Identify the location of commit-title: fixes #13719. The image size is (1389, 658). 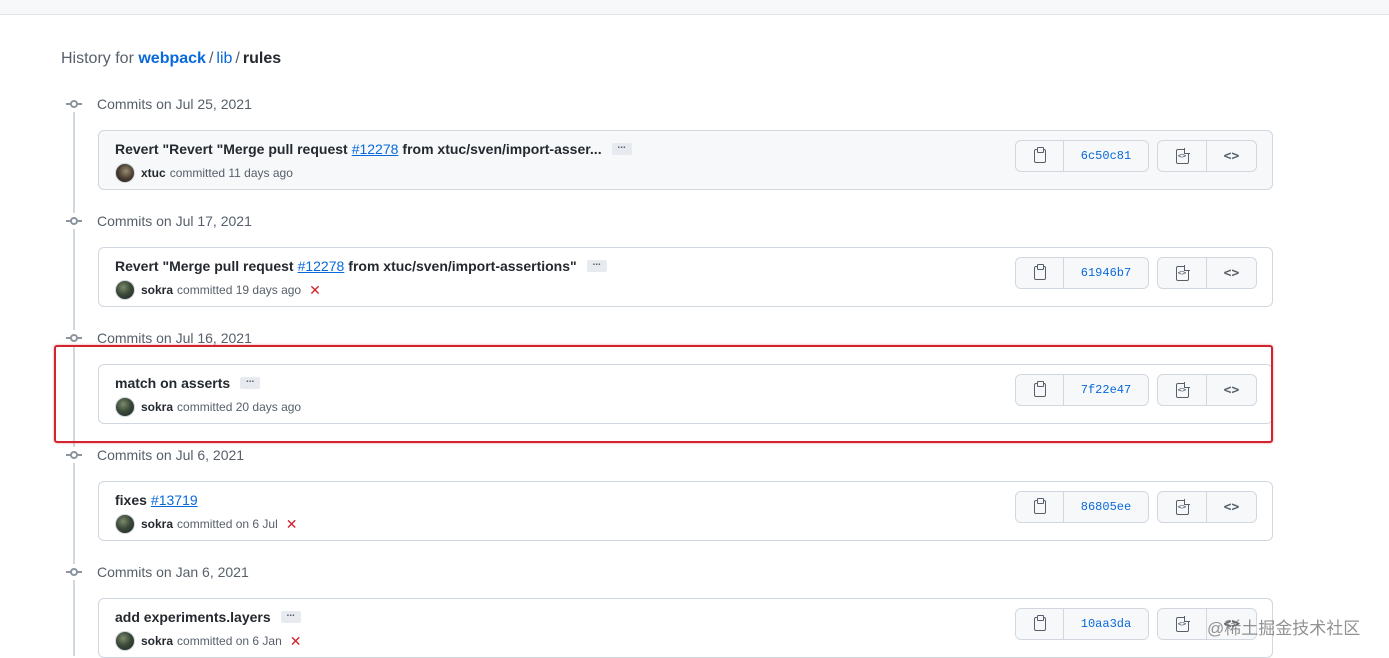
(158, 500).